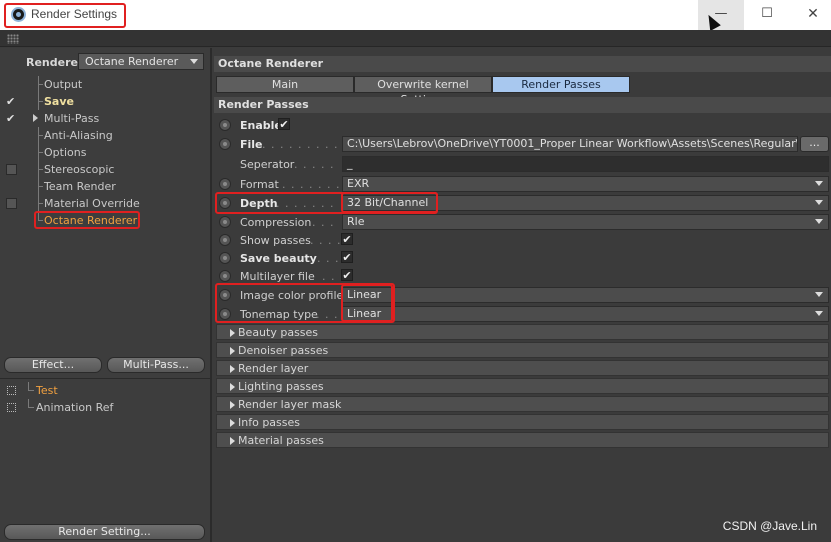 The height and width of the screenshot is (542, 831). Describe the element at coordinates (92, 203) in the screenshot. I see `tree-item-label: Material Override` at that location.